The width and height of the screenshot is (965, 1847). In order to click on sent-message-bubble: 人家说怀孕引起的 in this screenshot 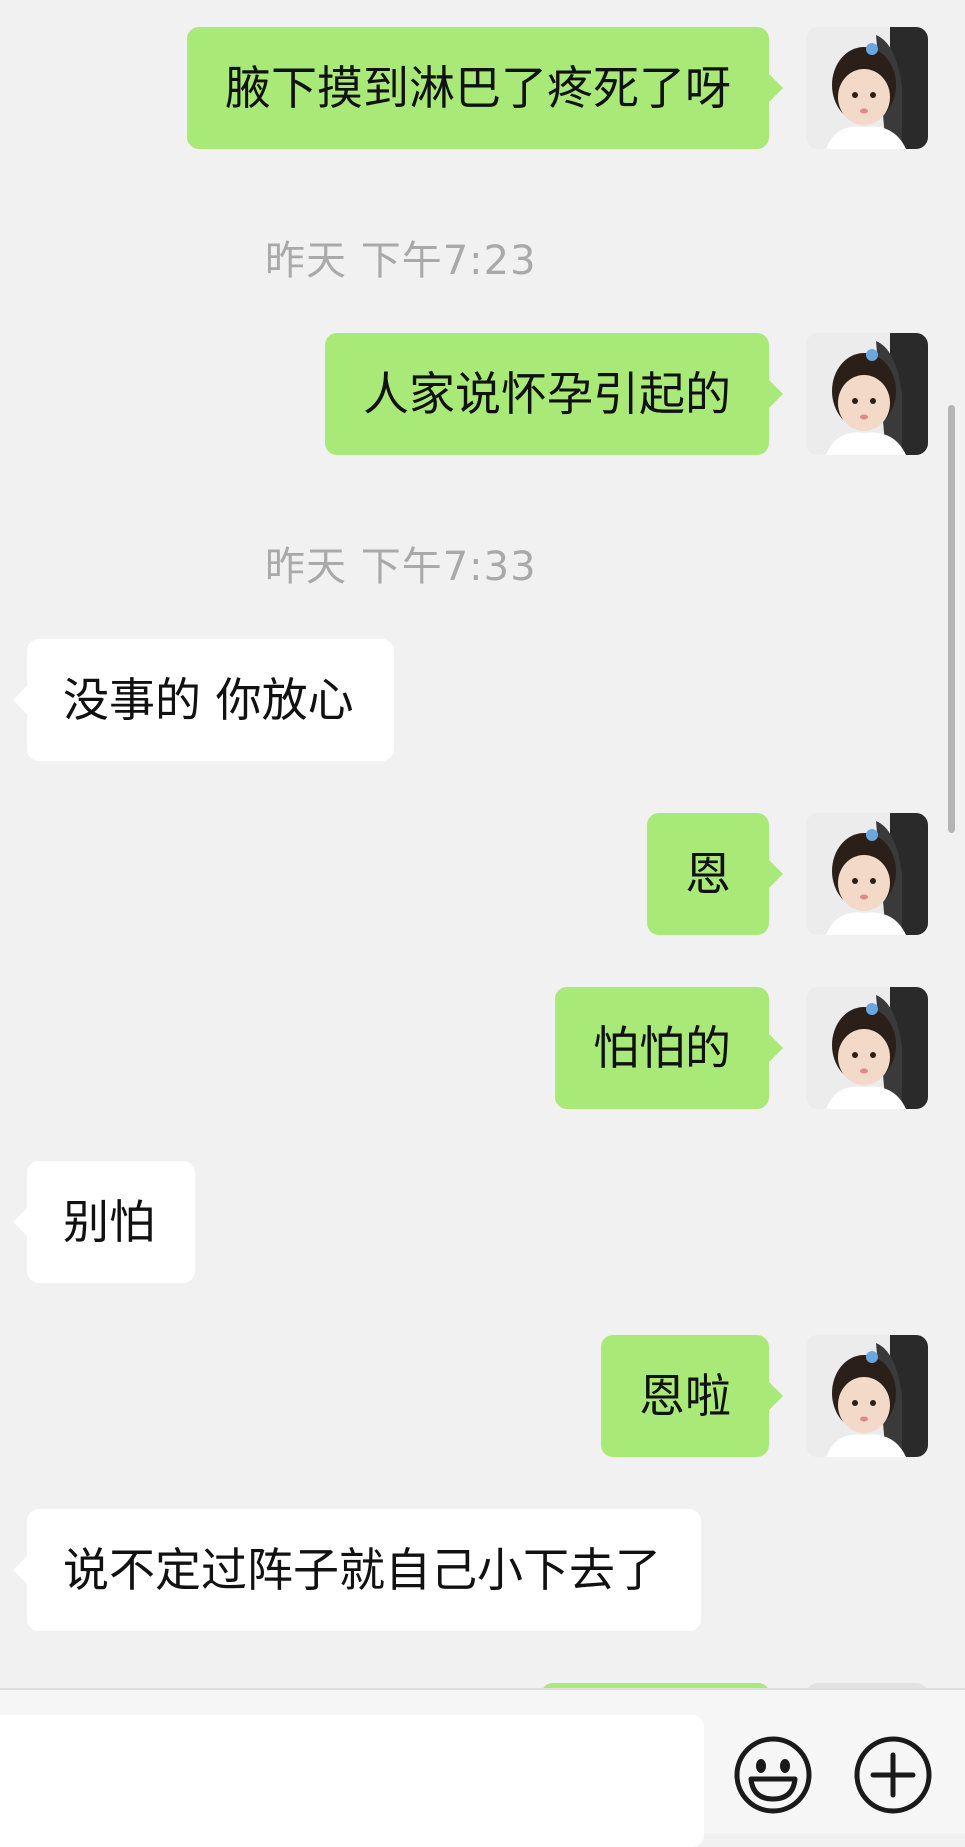, I will do `click(554, 394)`.